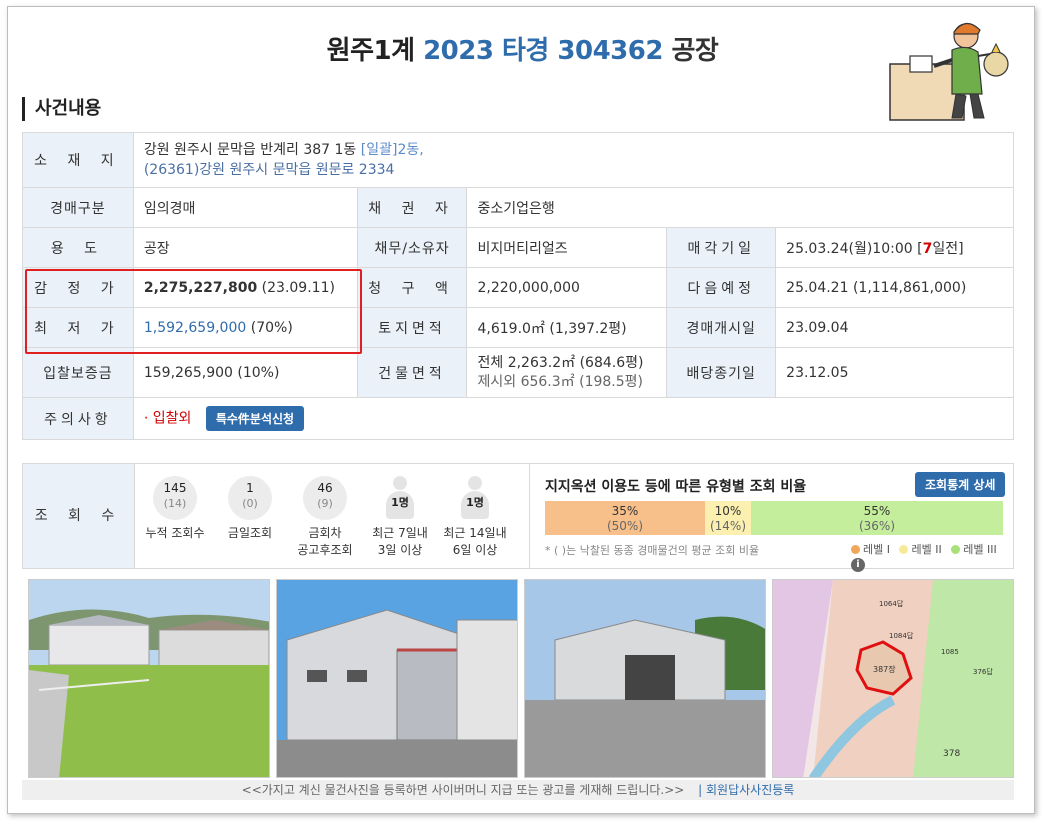 Image resolution: width=1045 pixels, height=824 pixels. I want to click on view-count-label2: 공고후조회, so click(325, 550).